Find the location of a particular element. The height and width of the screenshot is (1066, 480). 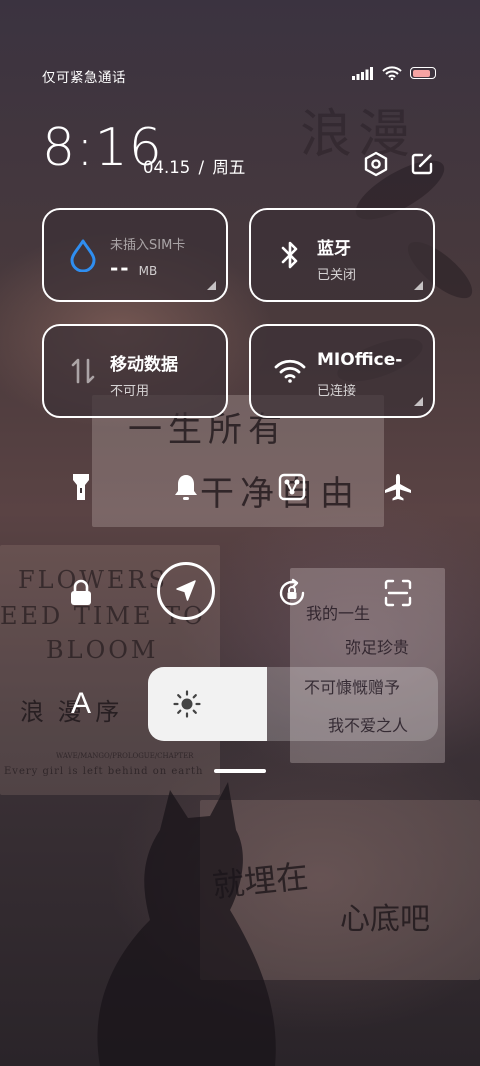

tile-bluetooth: 蓝牙 已关闭 is located at coordinates (342, 255).